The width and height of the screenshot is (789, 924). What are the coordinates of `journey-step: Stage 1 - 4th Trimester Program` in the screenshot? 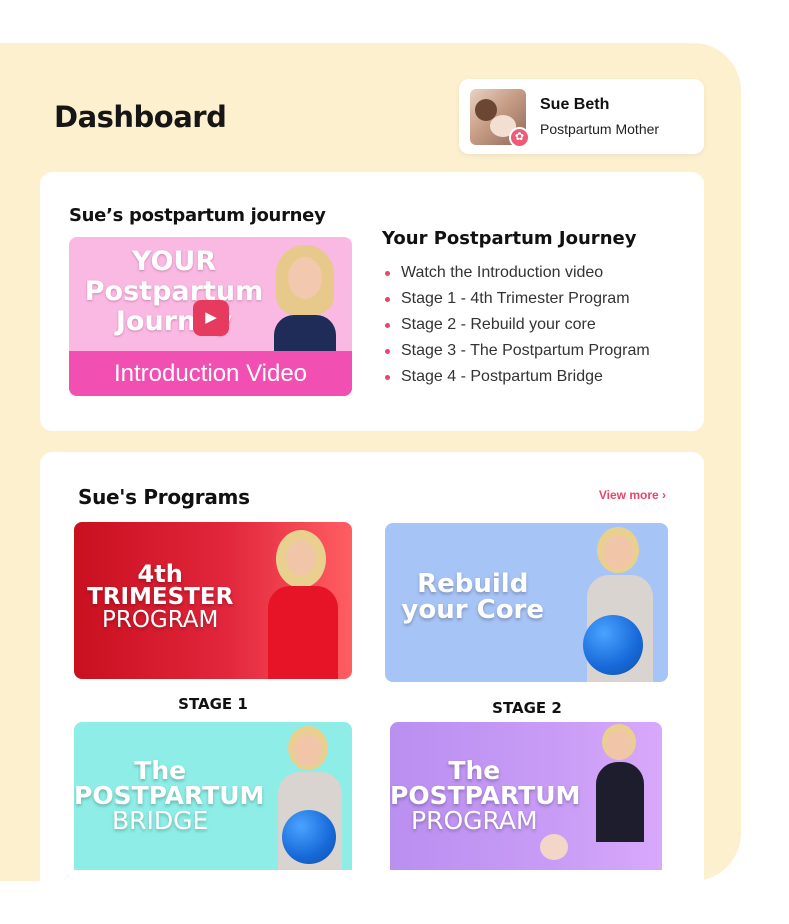 It's located at (517, 303).